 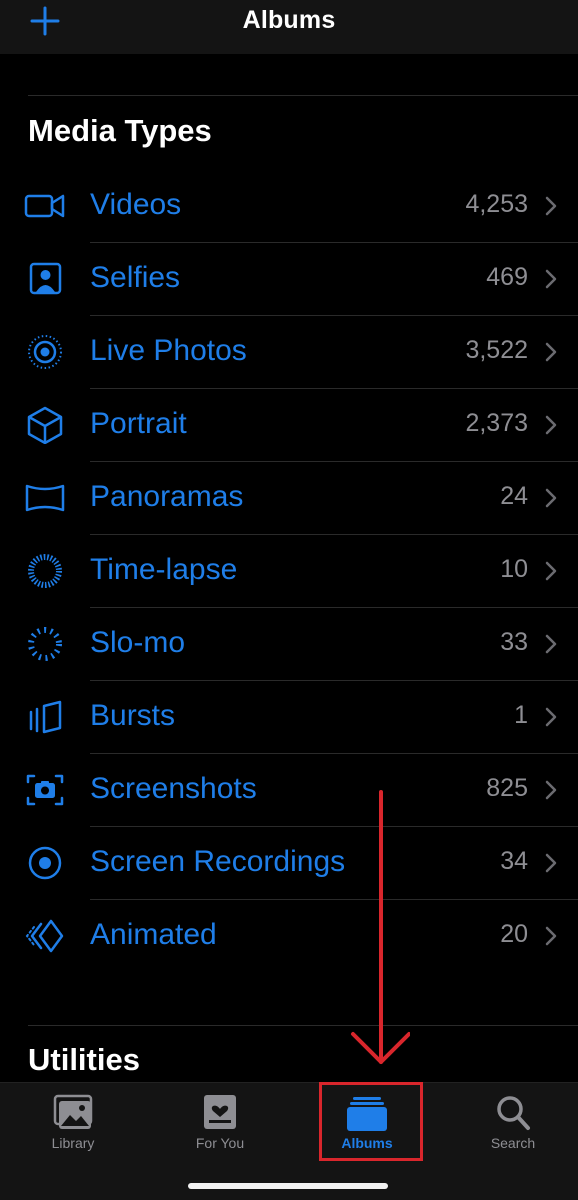 I want to click on media-type-row-animated: Animated 20, so click(x=289, y=936).